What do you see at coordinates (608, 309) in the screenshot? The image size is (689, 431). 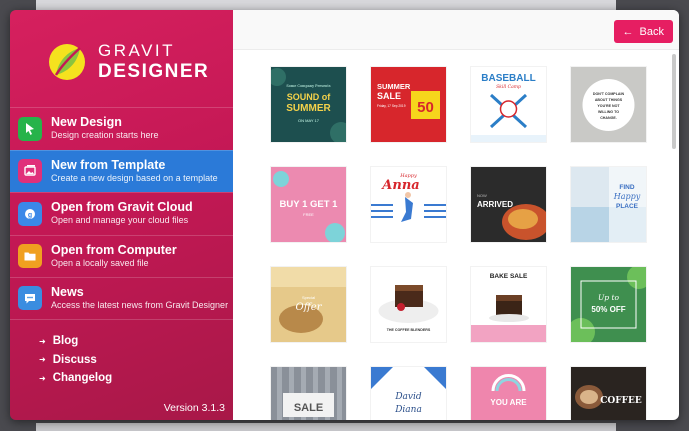 I see `svg-text: 50% OFF` at bounding box center [608, 309].